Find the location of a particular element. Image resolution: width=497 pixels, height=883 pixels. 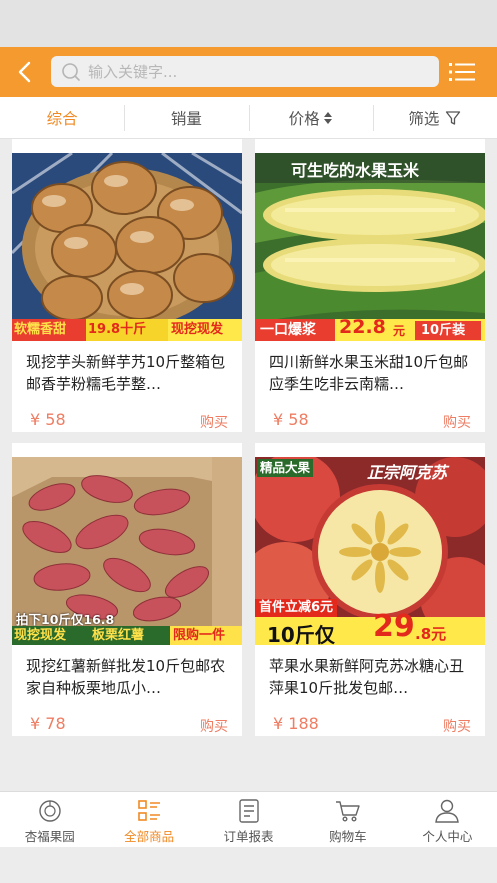

image-tag: 10斤仅 is located at coordinates (301, 634).